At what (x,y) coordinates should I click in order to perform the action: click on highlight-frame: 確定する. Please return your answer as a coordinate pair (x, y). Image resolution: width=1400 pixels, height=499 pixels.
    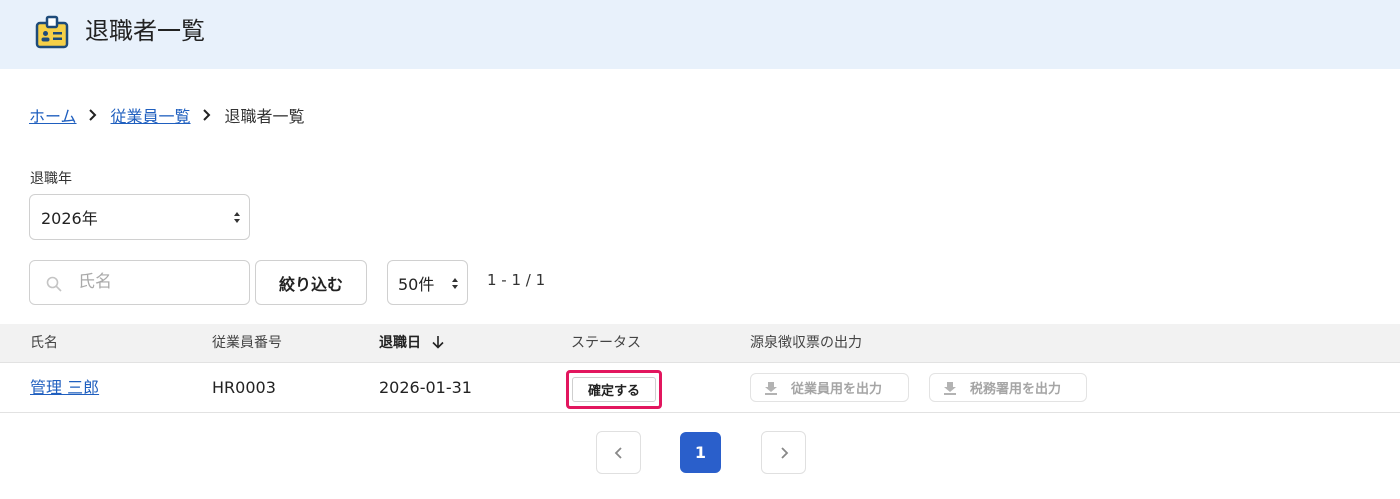
    Looking at the image, I should click on (614, 389).